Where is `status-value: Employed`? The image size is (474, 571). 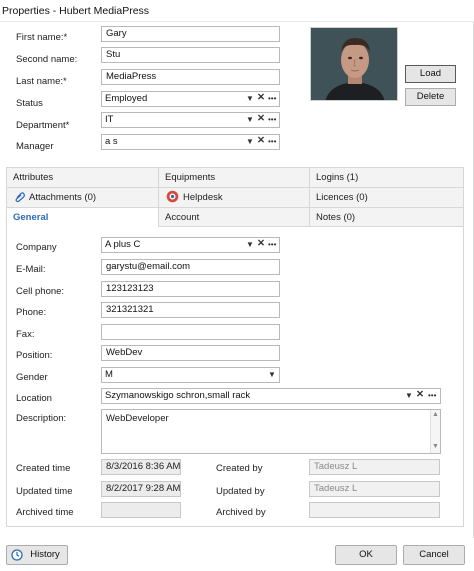 status-value: Employed is located at coordinates (126, 98).